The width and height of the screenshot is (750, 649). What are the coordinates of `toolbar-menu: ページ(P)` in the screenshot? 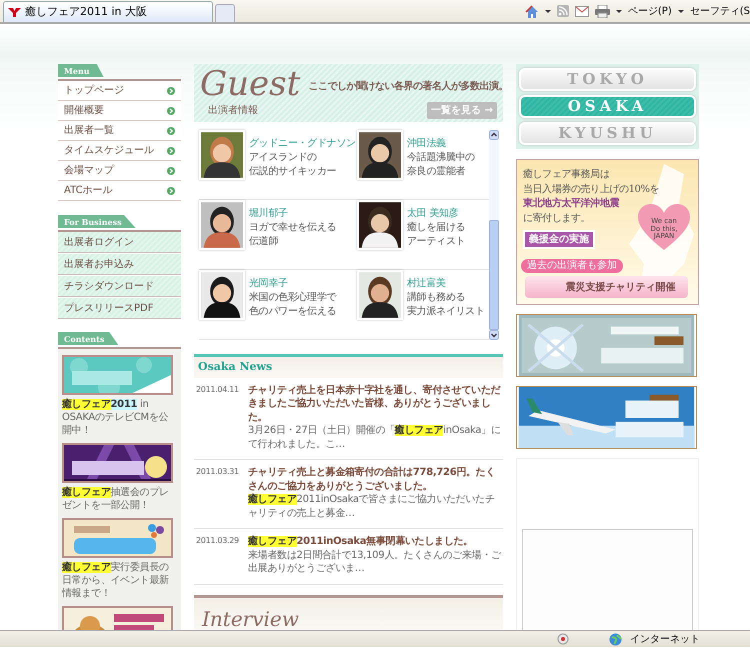 It's located at (650, 11).